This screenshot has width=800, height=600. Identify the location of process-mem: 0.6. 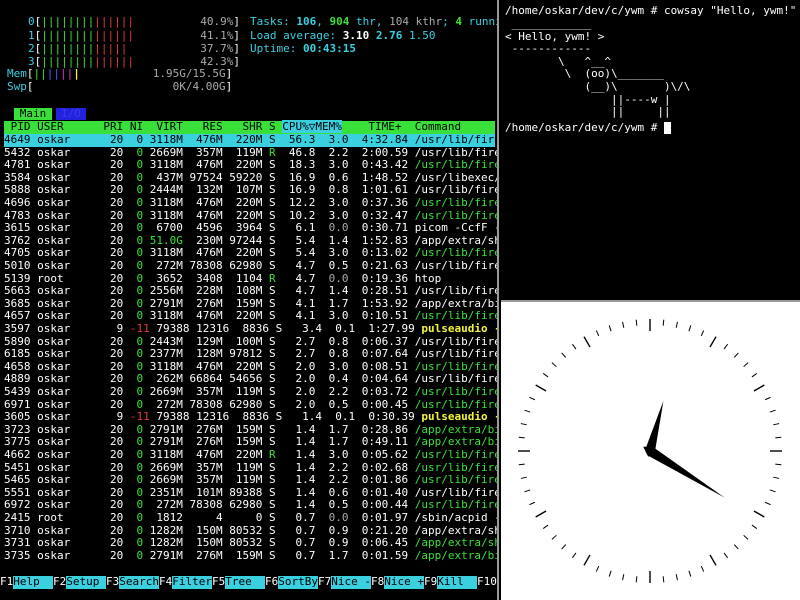
(335, 492).